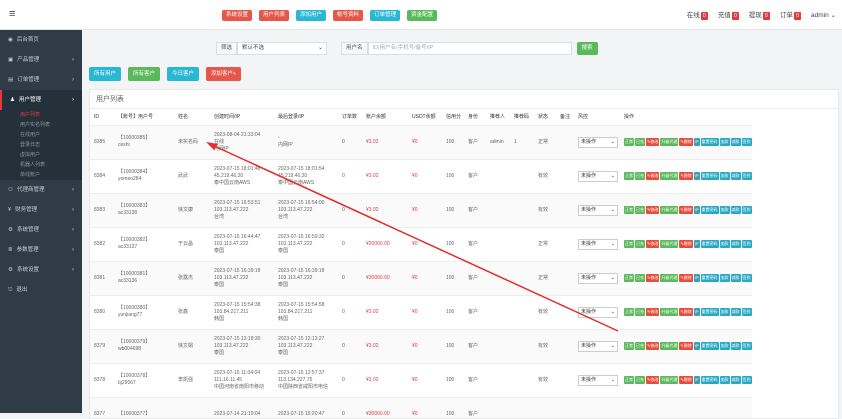 The width and height of the screenshot is (842, 419). I want to click on action-button: 今日客户, so click(183, 74).